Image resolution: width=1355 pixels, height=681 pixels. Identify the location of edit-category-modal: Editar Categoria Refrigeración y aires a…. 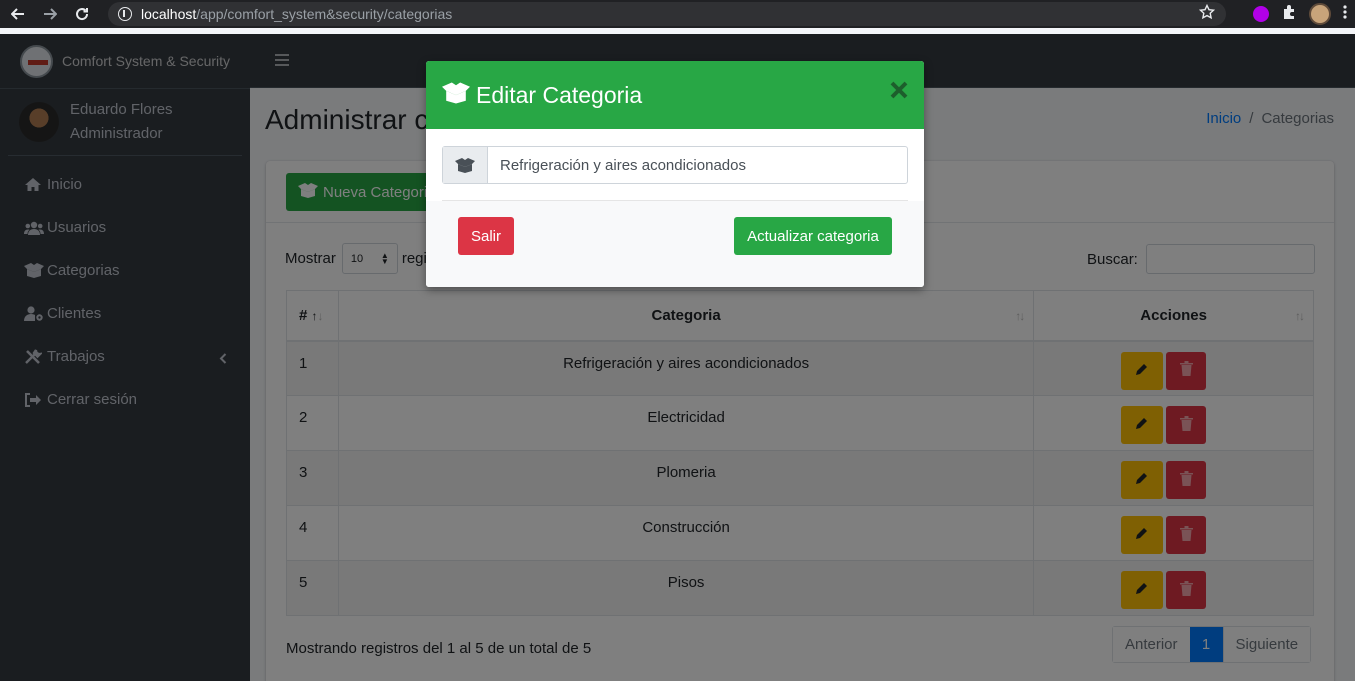
(675, 174).